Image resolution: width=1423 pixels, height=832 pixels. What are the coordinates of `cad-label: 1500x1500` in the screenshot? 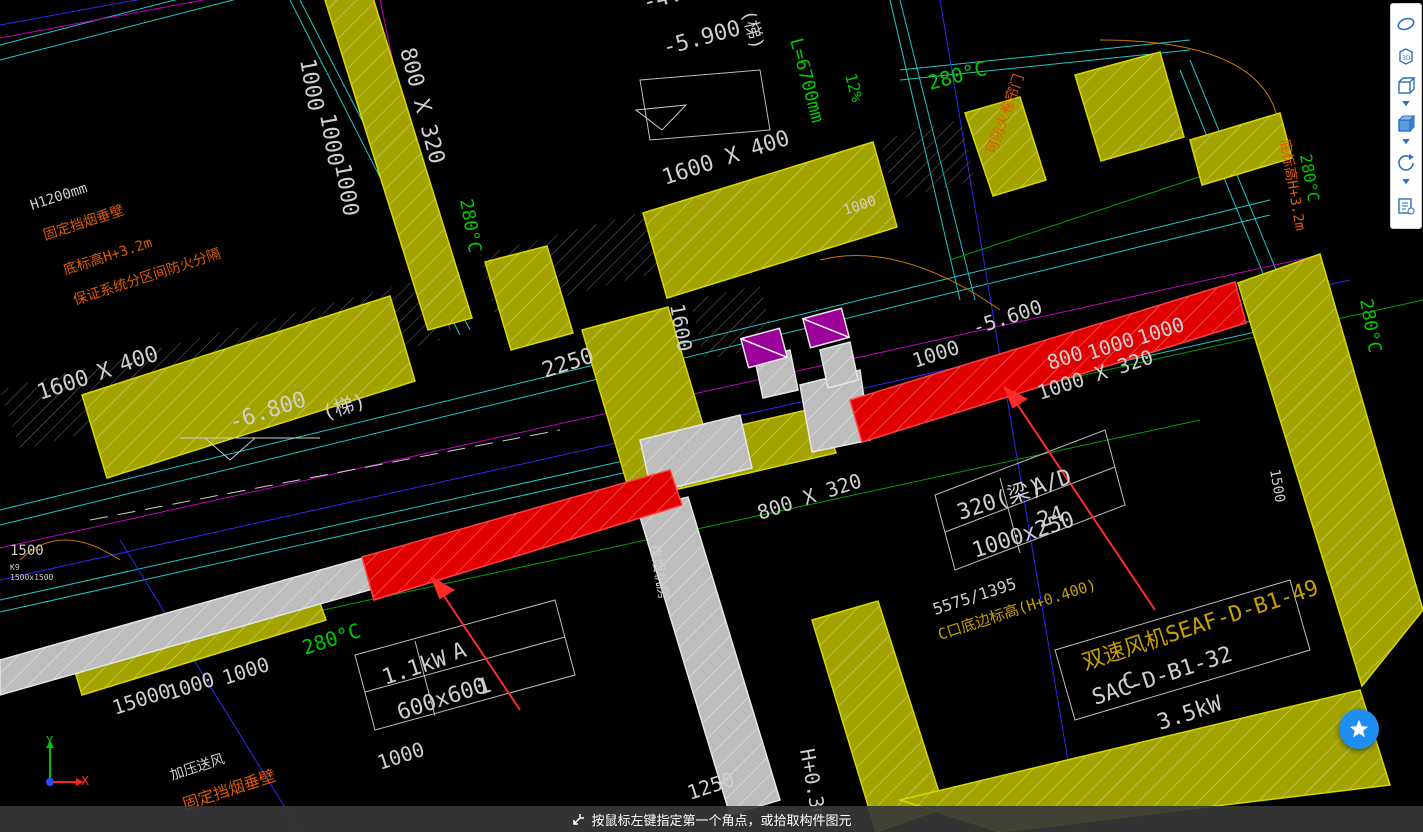 It's located at (32, 577).